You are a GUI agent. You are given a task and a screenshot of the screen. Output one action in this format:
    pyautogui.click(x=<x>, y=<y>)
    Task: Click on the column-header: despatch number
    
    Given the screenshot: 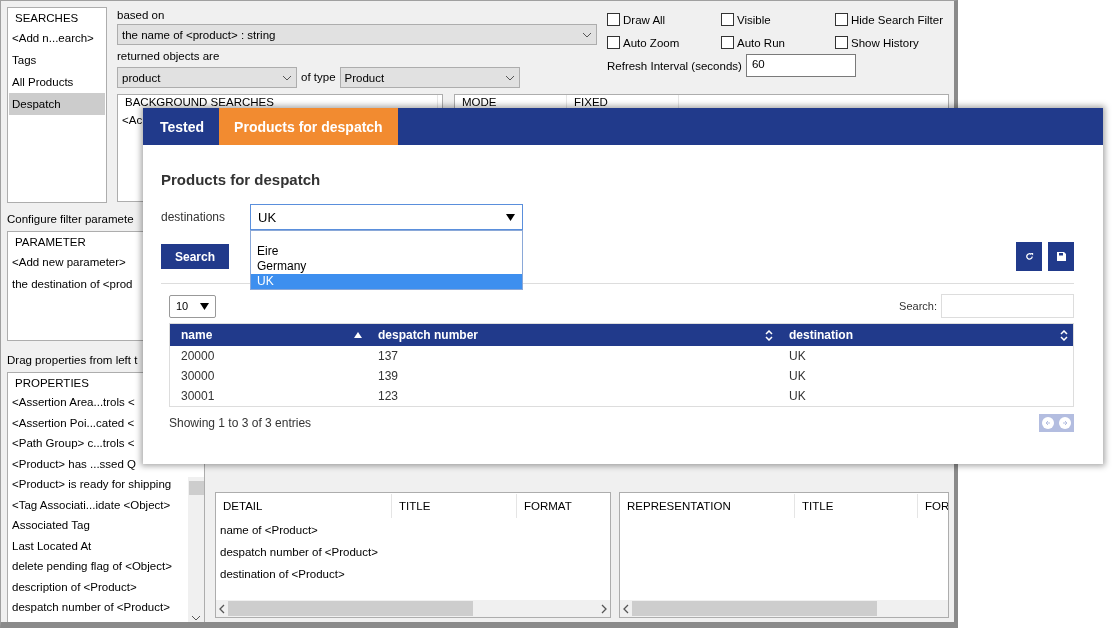 What is the action you would take?
    pyautogui.click(x=572, y=335)
    